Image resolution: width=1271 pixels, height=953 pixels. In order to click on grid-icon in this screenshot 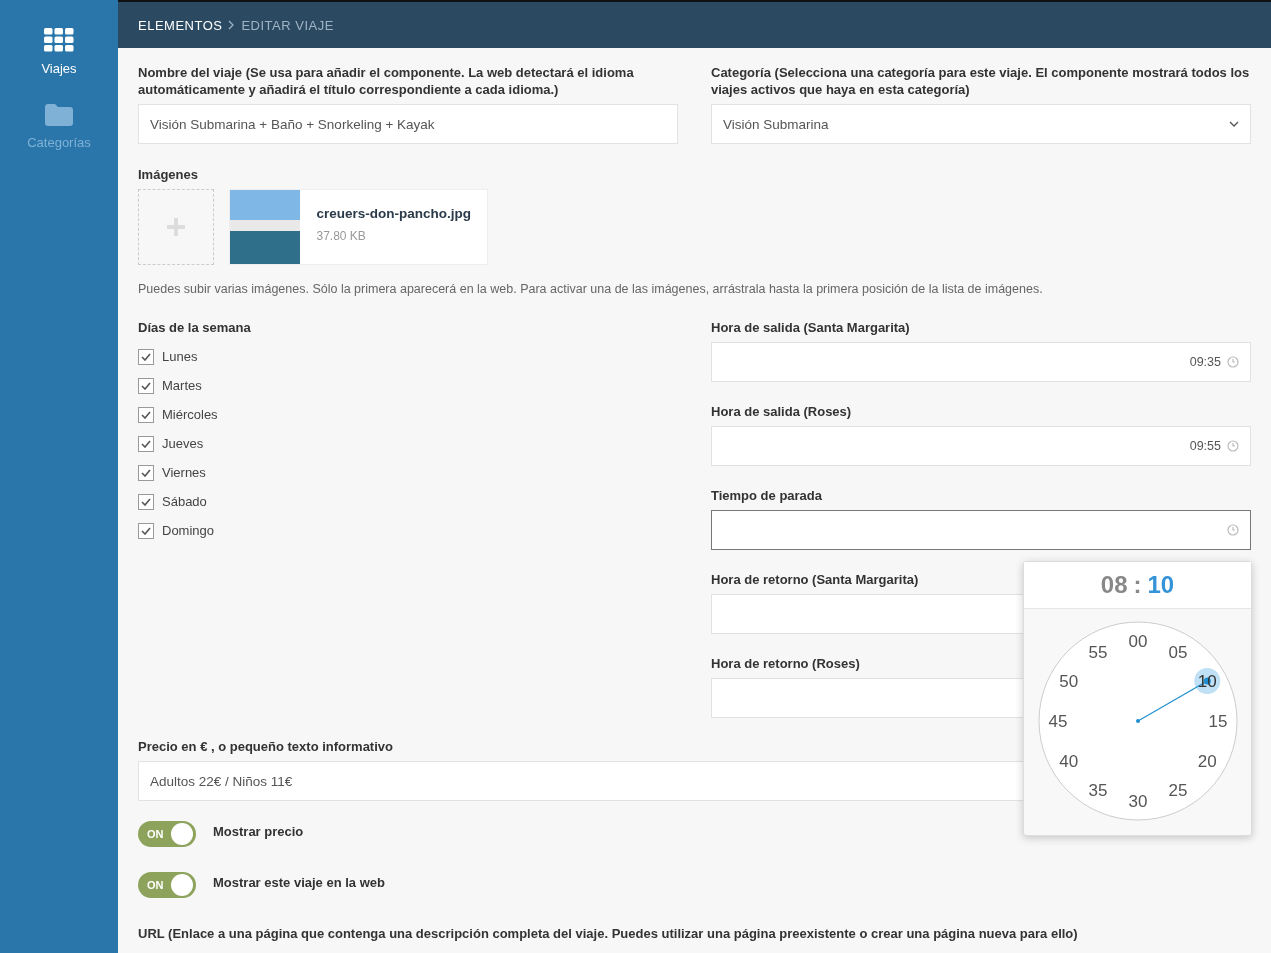, I will do `click(59, 40)`.